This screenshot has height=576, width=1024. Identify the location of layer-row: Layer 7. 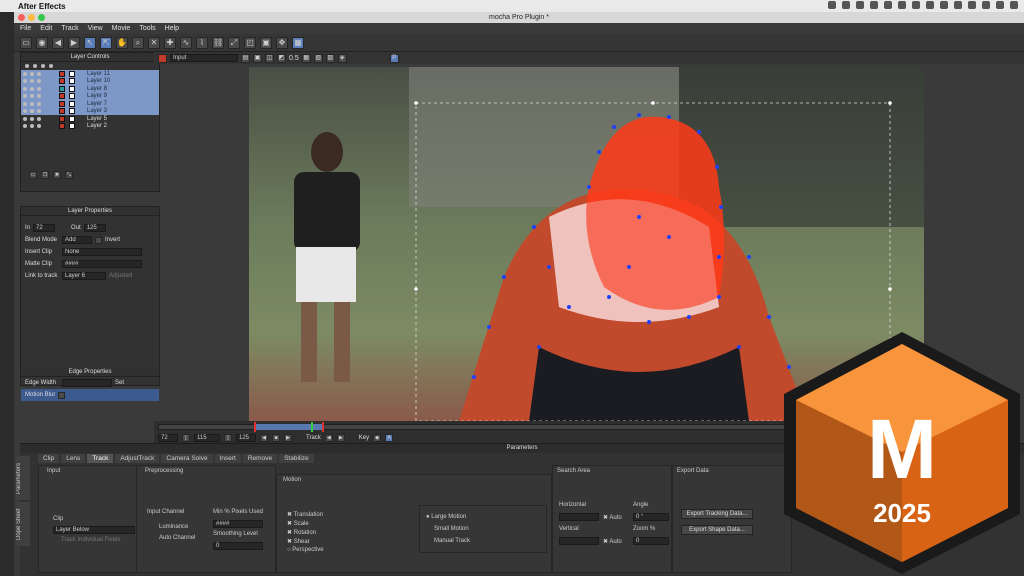
(90, 104).